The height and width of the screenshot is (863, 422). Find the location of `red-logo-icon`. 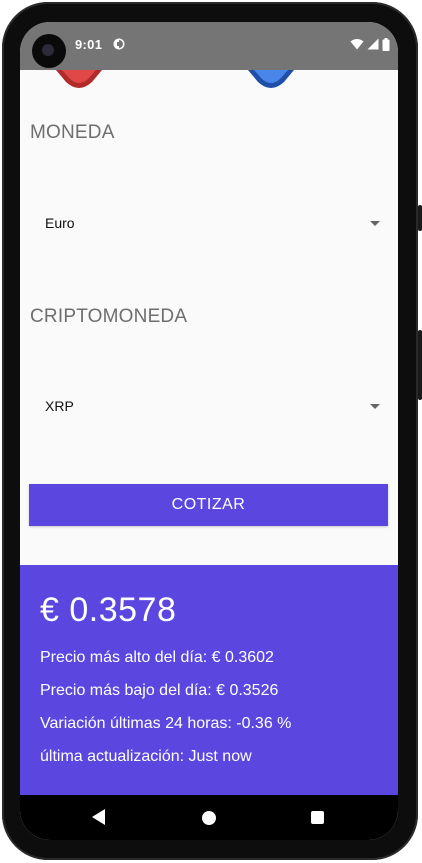

red-logo-icon is located at coordinates (79, 79).